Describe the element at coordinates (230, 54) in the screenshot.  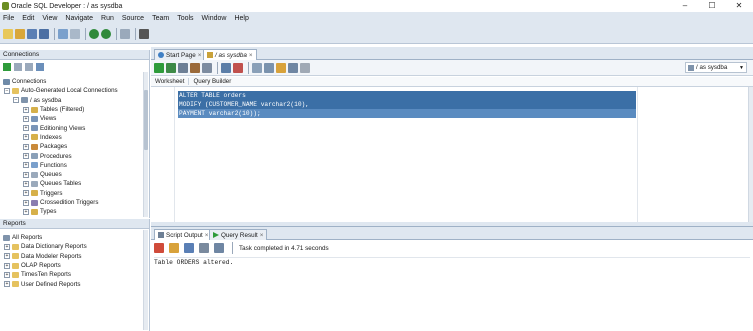
I see `tab-sysdba: / as sysdba ×` at that location.